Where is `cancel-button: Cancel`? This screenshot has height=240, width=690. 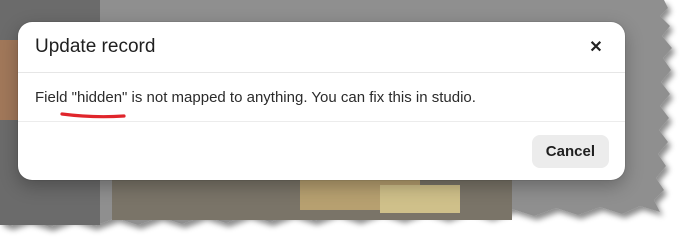 cancel-button: Cancel is located at coordinates (570, 151).